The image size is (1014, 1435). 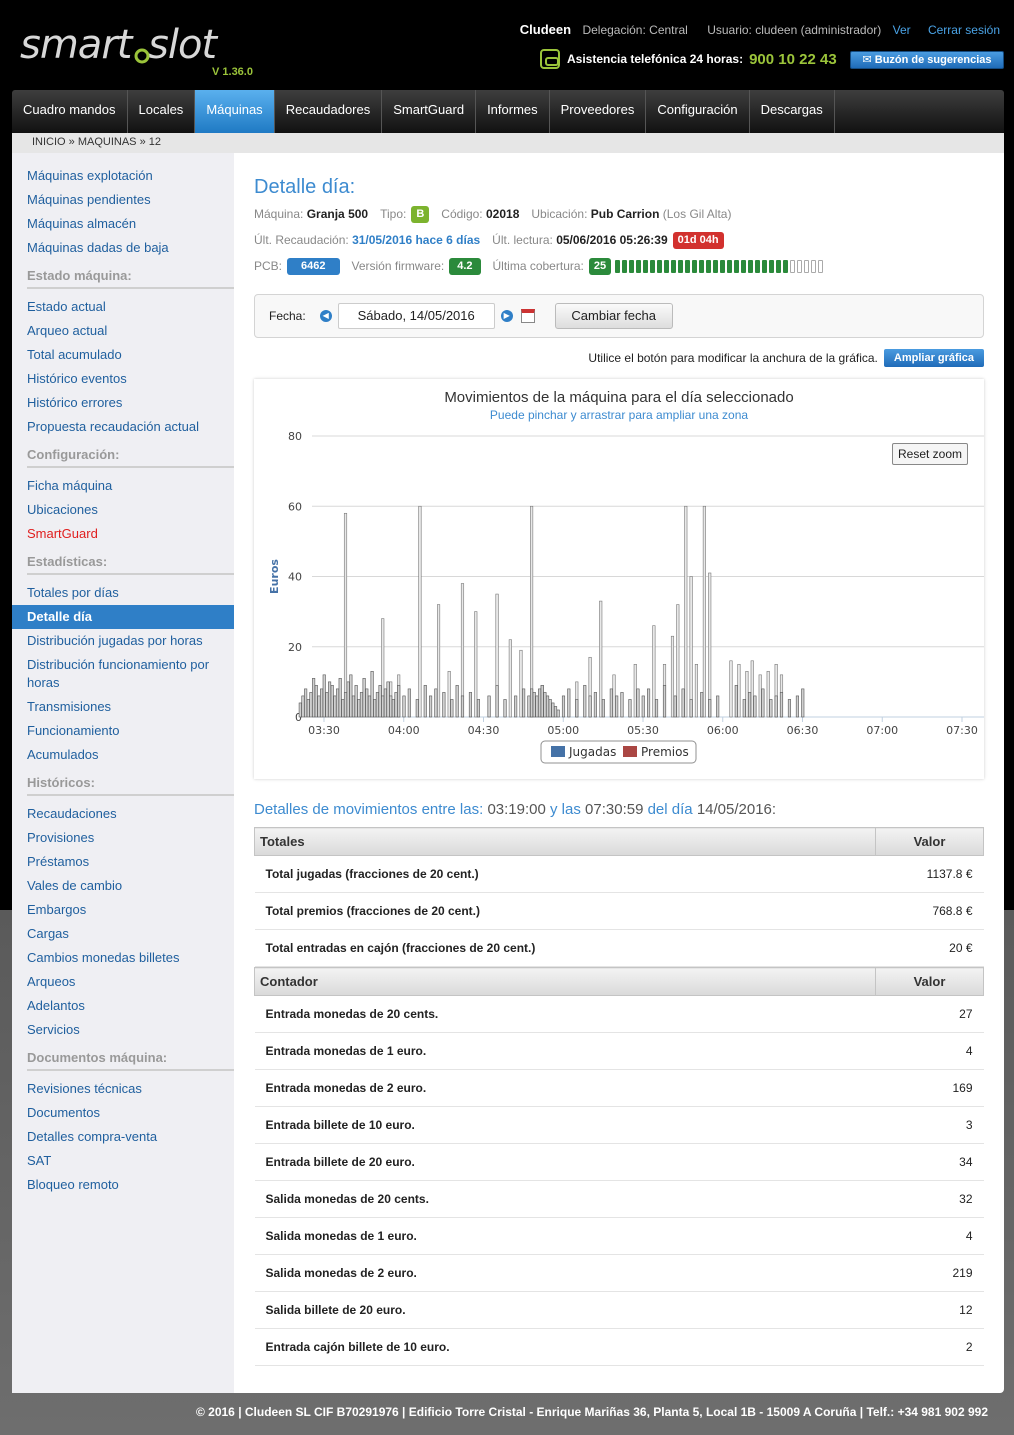 I want to click on nav-maquinas: Máquinas, so click(x=235, y=111).